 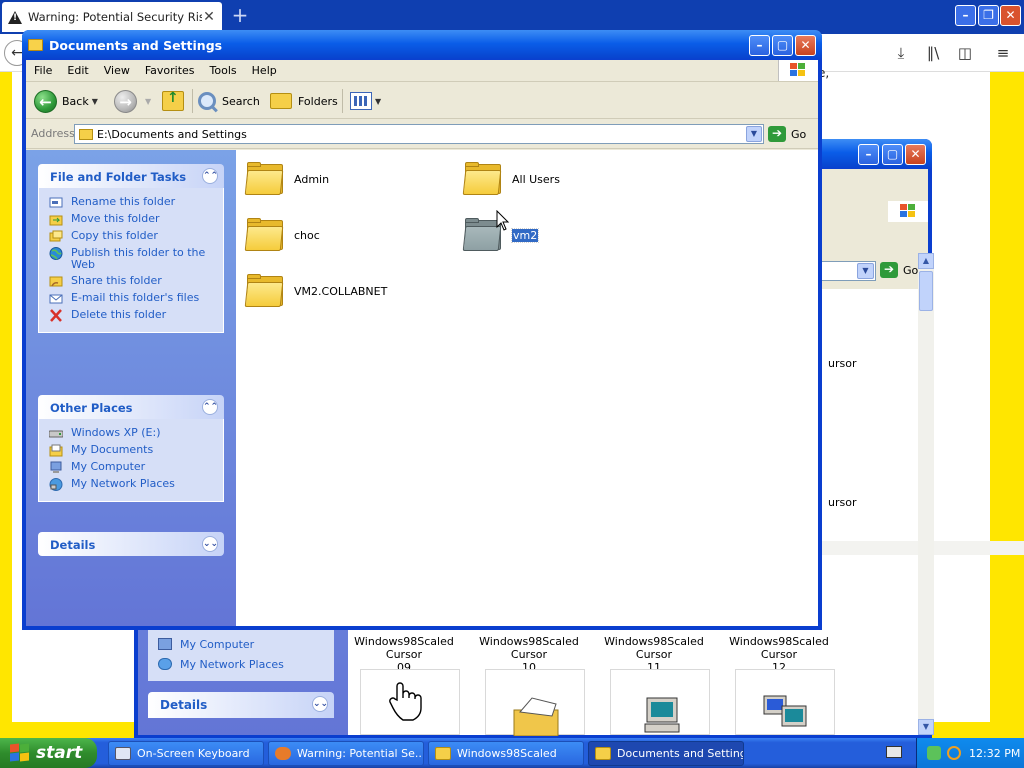 What do you see at coordinates (112, 17) in the screenshot?
I see `firefox-tab: Warning: Potential Security Risk A ✕` at bounding box center [112, 17].